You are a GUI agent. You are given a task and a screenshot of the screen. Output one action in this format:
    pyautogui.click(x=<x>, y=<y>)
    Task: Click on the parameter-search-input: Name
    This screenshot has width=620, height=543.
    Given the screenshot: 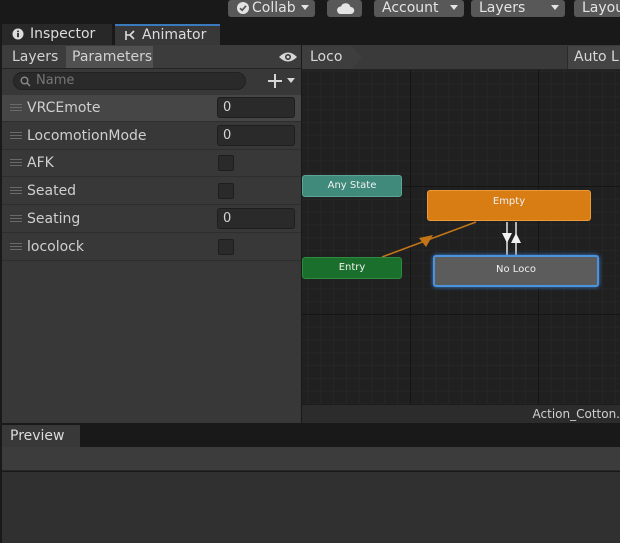 What is the action you would take?
    pyautogui.click(x=129, y=81)
    